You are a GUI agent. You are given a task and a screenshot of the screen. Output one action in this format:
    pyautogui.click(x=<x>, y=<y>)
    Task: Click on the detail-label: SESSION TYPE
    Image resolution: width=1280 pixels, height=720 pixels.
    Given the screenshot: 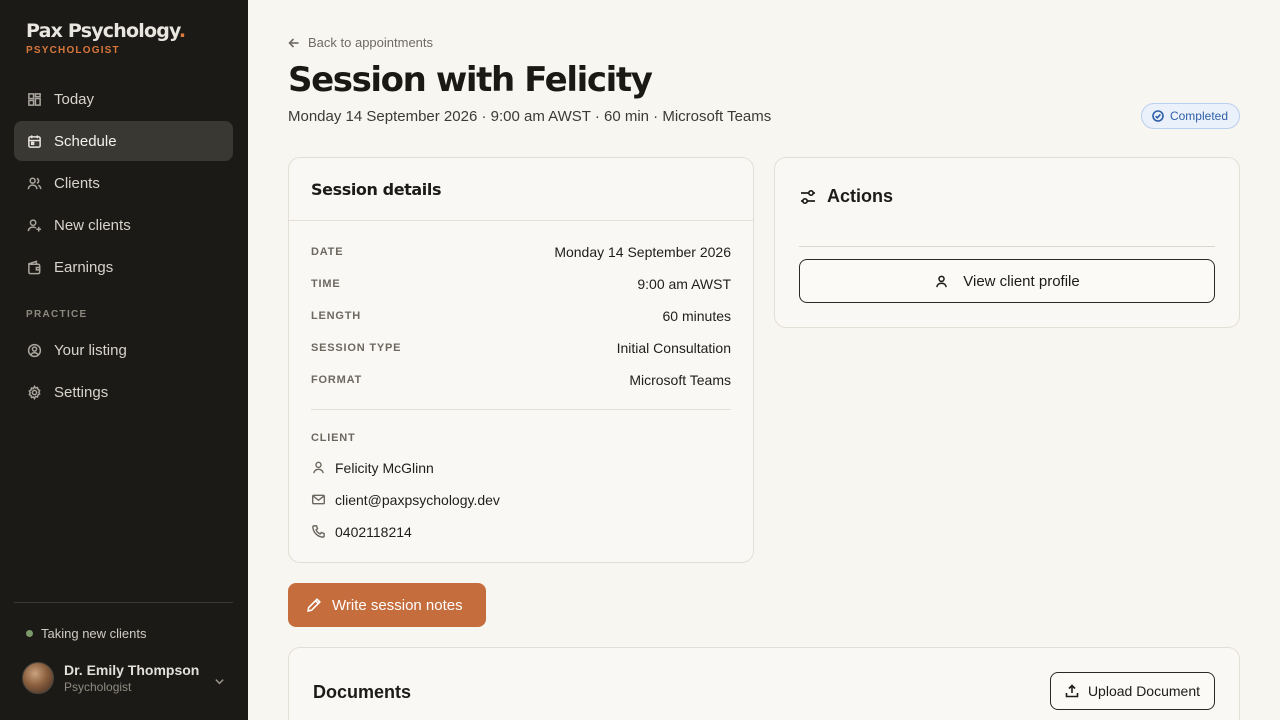 What is the action you would take?
    pyautogui.click(x=356, y=348)
    